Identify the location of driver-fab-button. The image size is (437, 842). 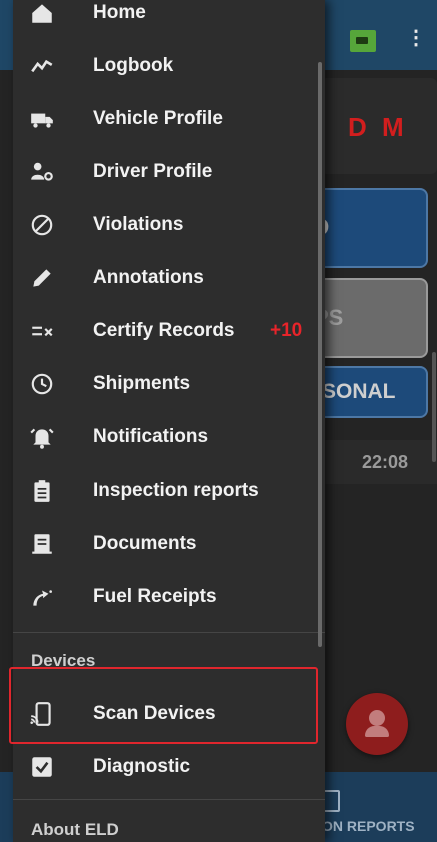
(377, 724).